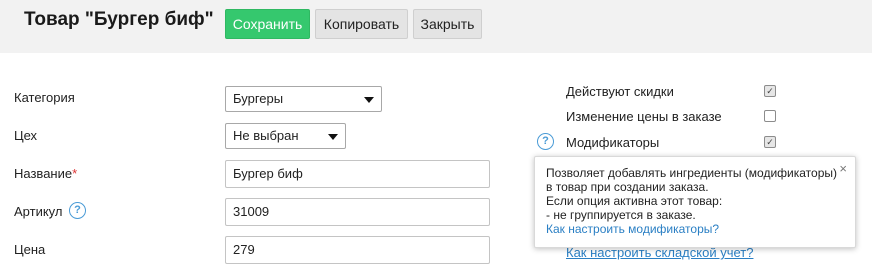 This screenshot has height=264, width=872. Describe the element at coordinates (447, 24) in the screenshot. I see `close-button: Закрыть` at that location.